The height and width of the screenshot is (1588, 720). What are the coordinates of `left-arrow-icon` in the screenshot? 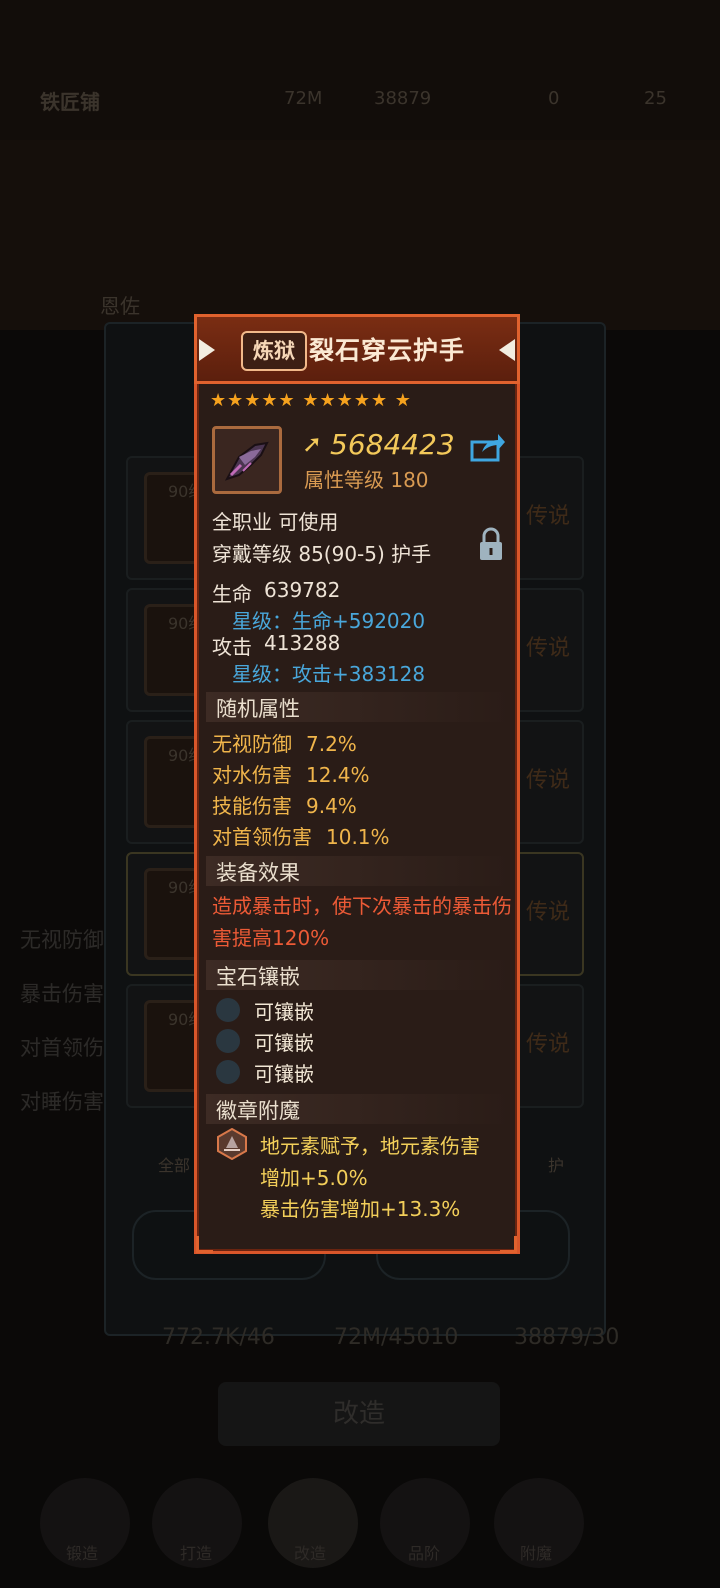 It's located at (207, 350).